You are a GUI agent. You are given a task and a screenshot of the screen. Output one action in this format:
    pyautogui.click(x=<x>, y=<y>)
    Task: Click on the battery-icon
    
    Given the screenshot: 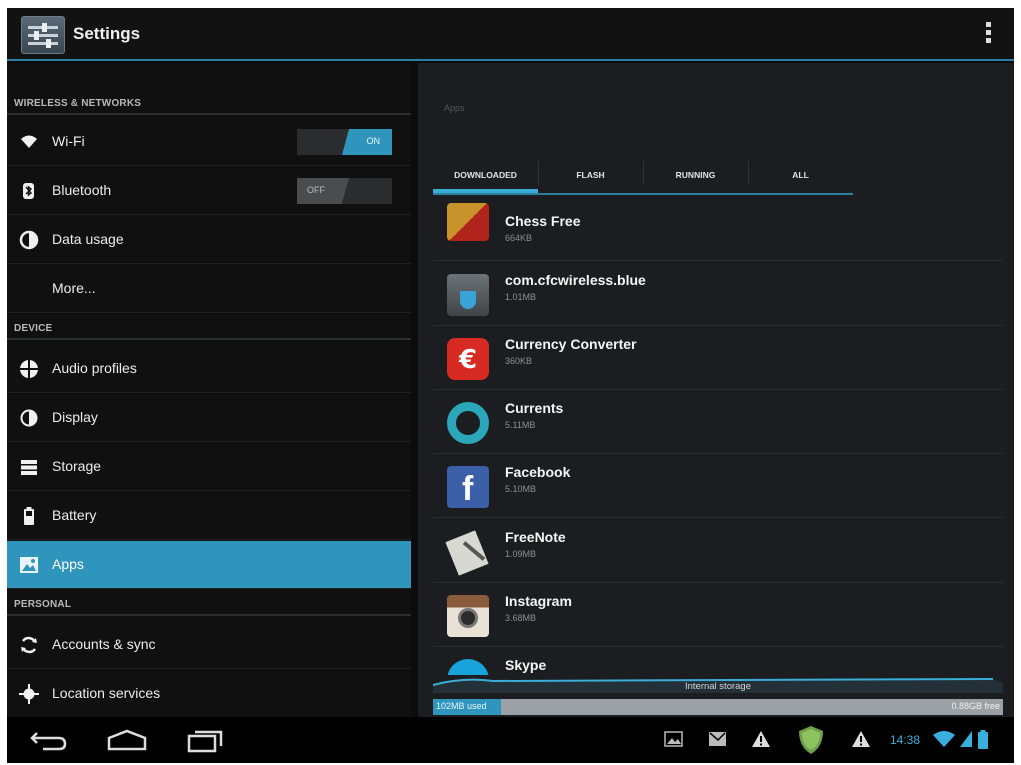 What is the action you would take?
    pyautogui.click(x=29, y=516)
    